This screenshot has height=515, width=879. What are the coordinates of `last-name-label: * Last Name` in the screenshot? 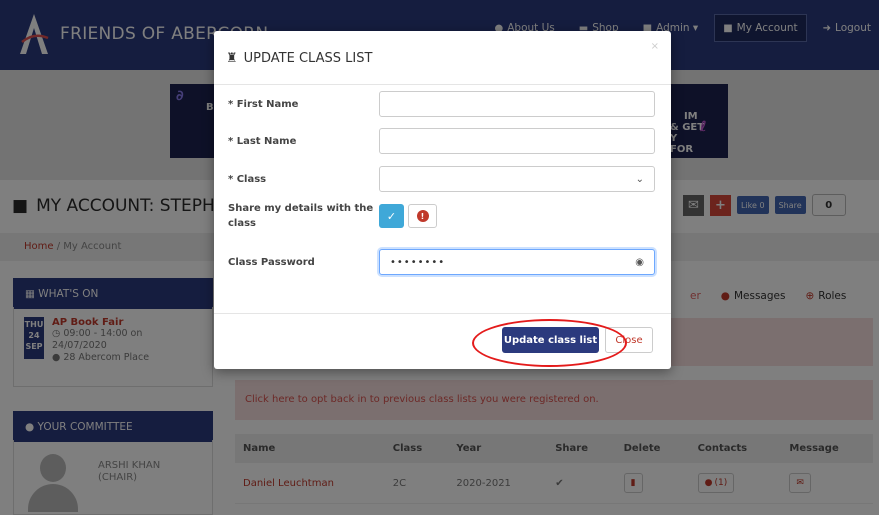 It's located at (262, 141).